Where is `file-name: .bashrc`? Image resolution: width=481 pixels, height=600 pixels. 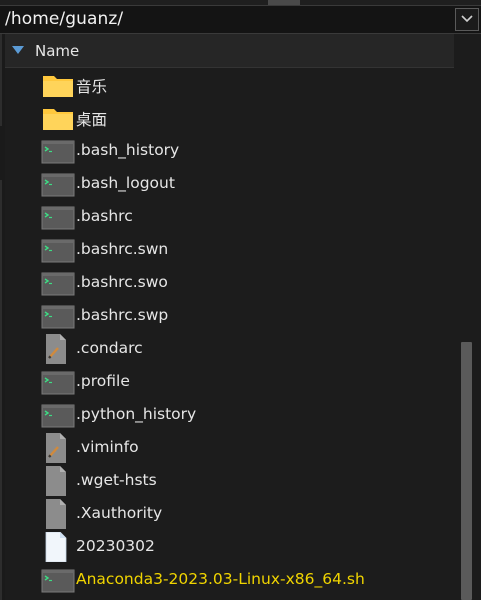 file-name: .bashrc is located at coordinates (104, 216).